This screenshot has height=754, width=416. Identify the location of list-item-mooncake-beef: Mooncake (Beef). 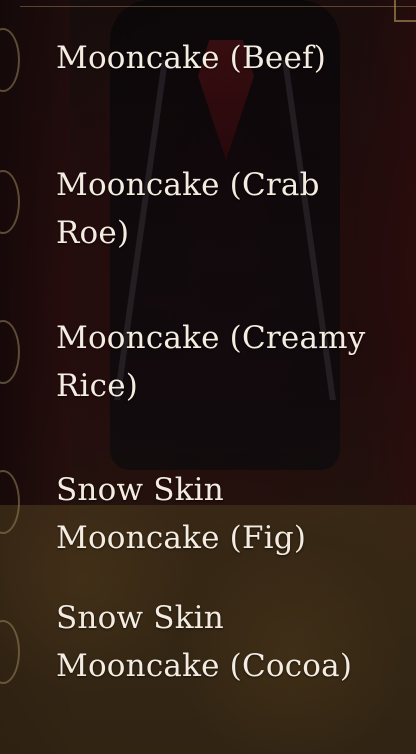
(226, 58).